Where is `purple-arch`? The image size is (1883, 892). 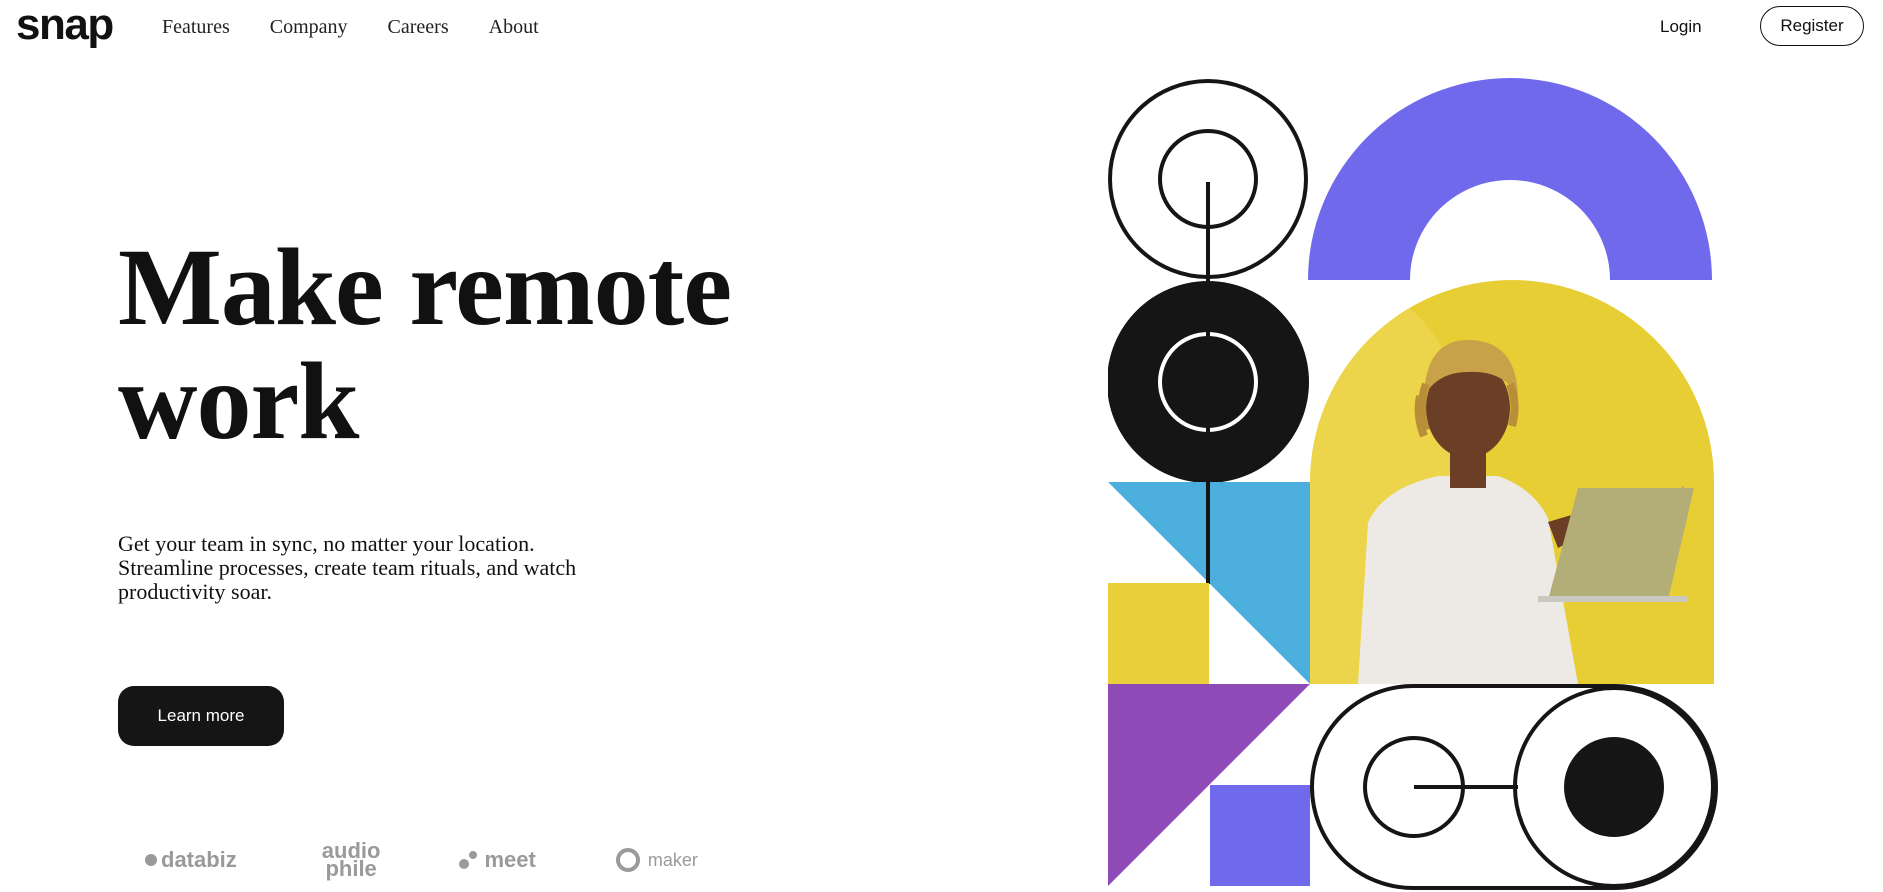
purple-arch is located at coordinates (1510, 179).